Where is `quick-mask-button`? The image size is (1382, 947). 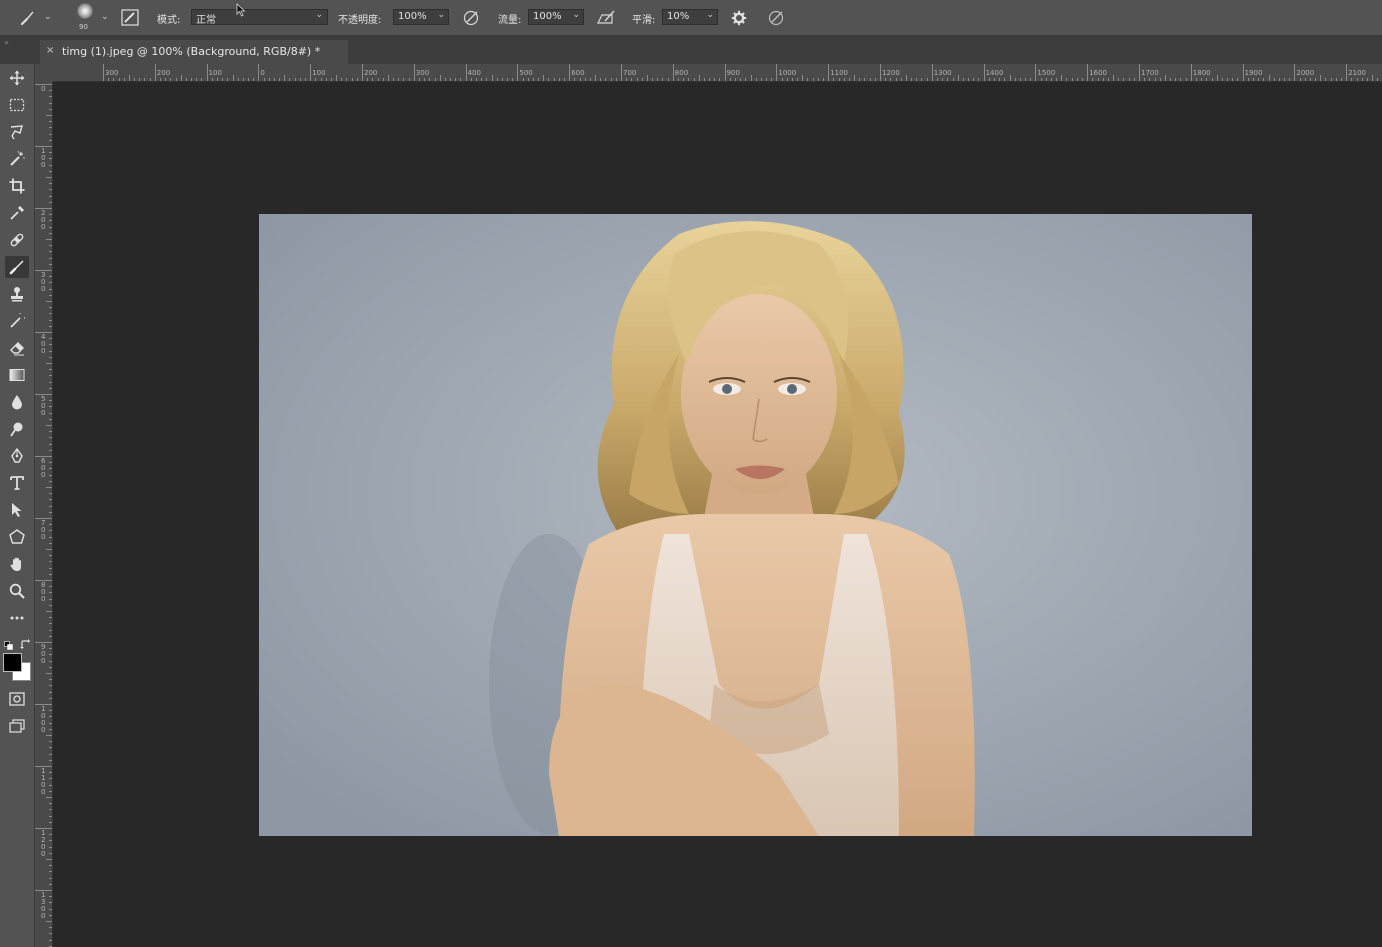
quick-mask-button is located at coordinates (17, 699).